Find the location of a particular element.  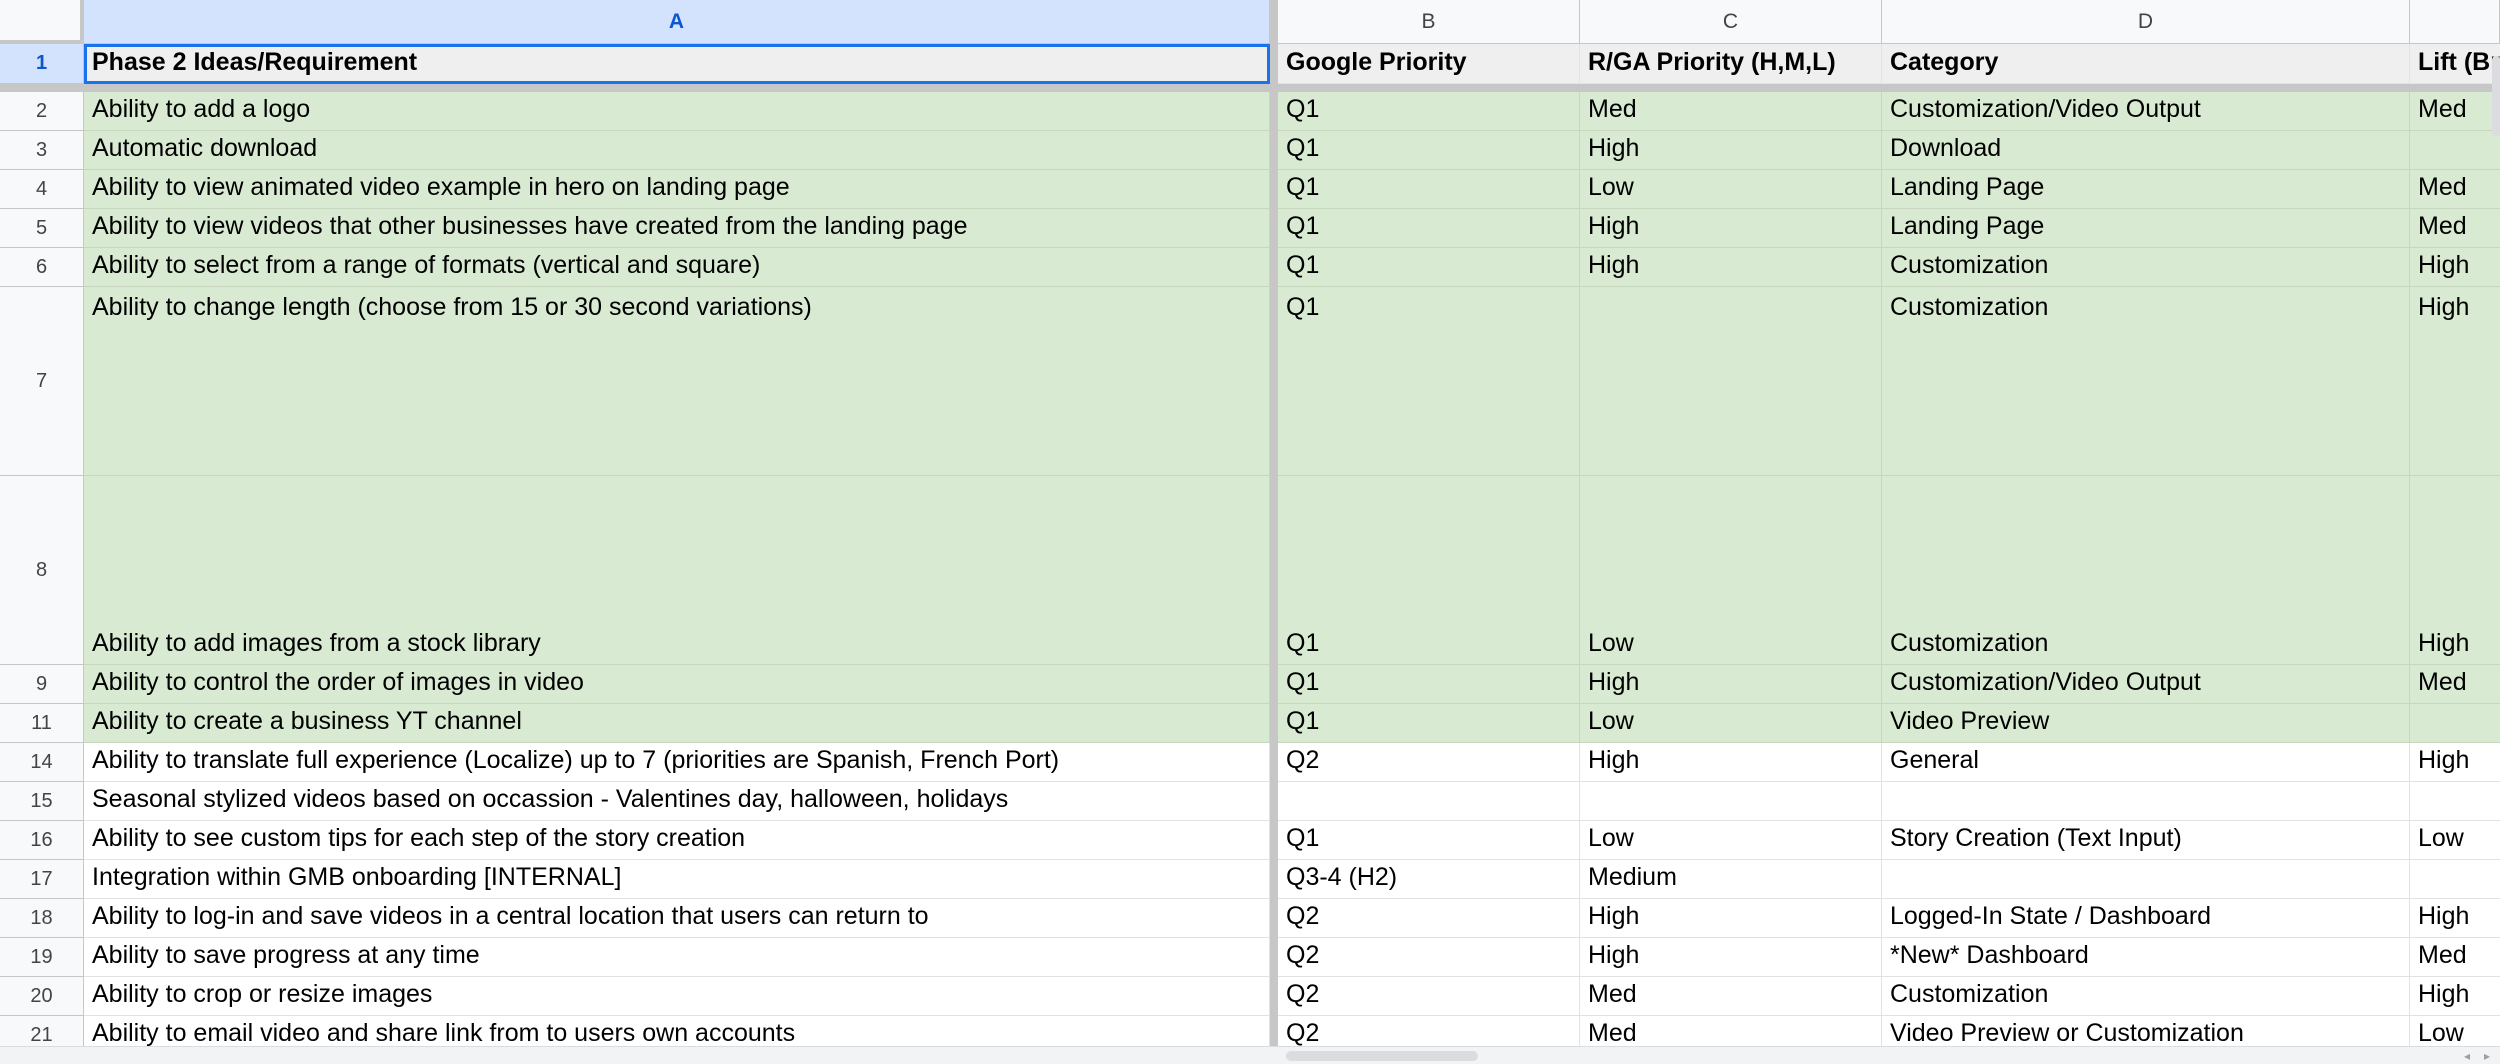

frozen-row-divider is located at coordinates (1250, 88).